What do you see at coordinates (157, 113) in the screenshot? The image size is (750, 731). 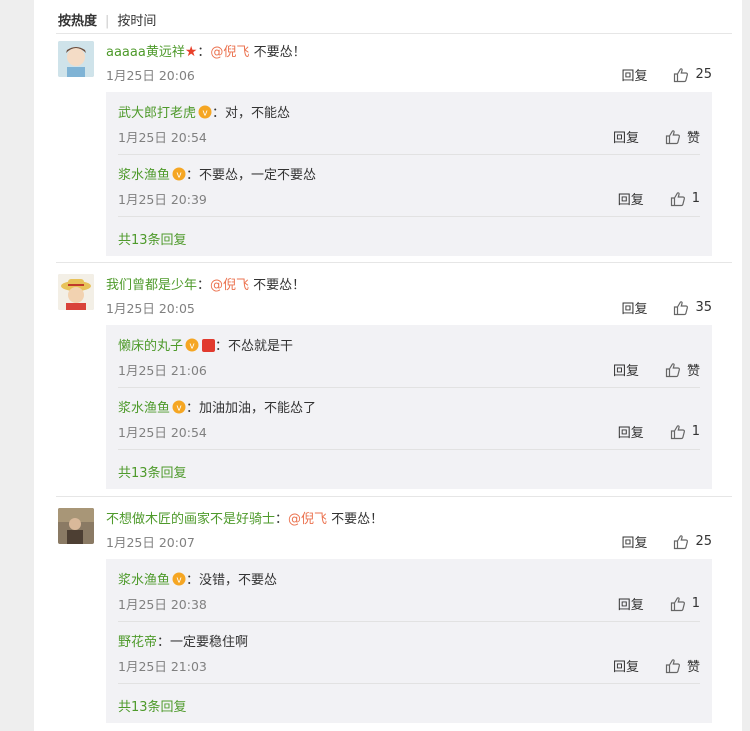 I see `reply-username: 武大郎打老虎` at bounding box center [157, 113].